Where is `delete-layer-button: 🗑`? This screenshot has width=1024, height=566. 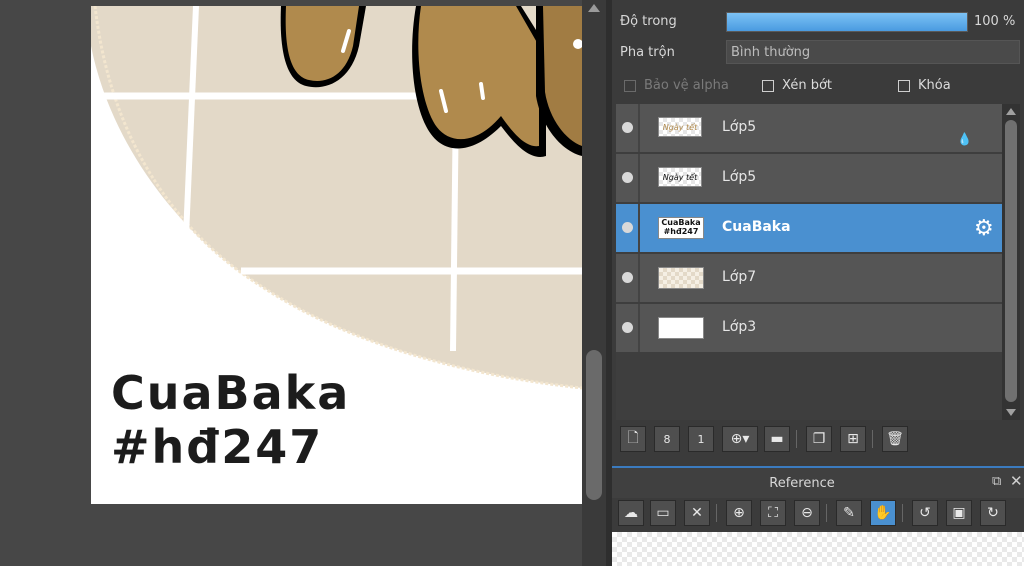
delete-layer-button: 🗑 is located at coordinates (895, 439).